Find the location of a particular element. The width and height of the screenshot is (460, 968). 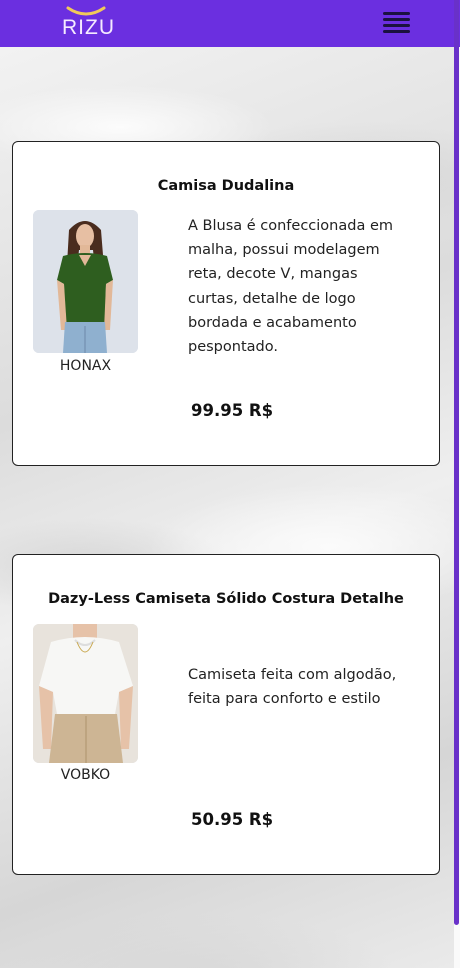

product-price: 99.95 R$ is located at coordinates (232, 410).